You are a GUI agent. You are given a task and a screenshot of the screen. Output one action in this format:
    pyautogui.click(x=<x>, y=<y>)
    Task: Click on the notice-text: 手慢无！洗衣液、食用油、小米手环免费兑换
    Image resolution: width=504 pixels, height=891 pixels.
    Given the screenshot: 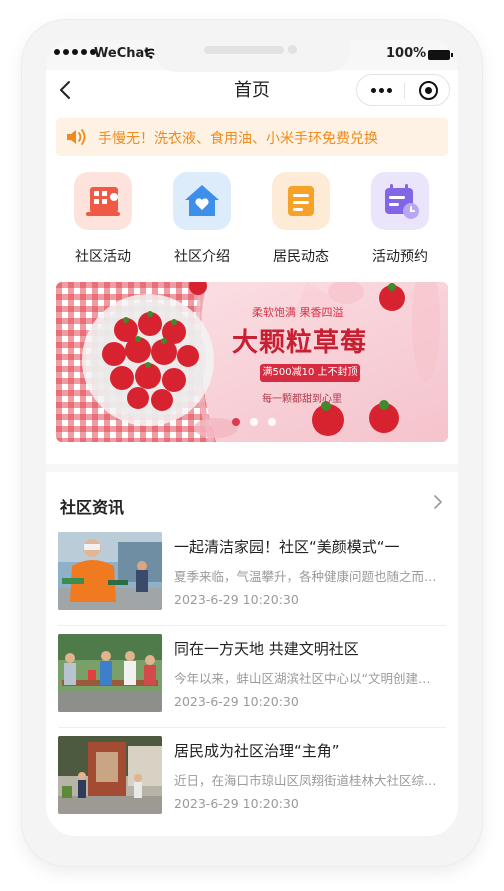 What is the action you would take?
    pyautogui.click(x=238, y=139)
    